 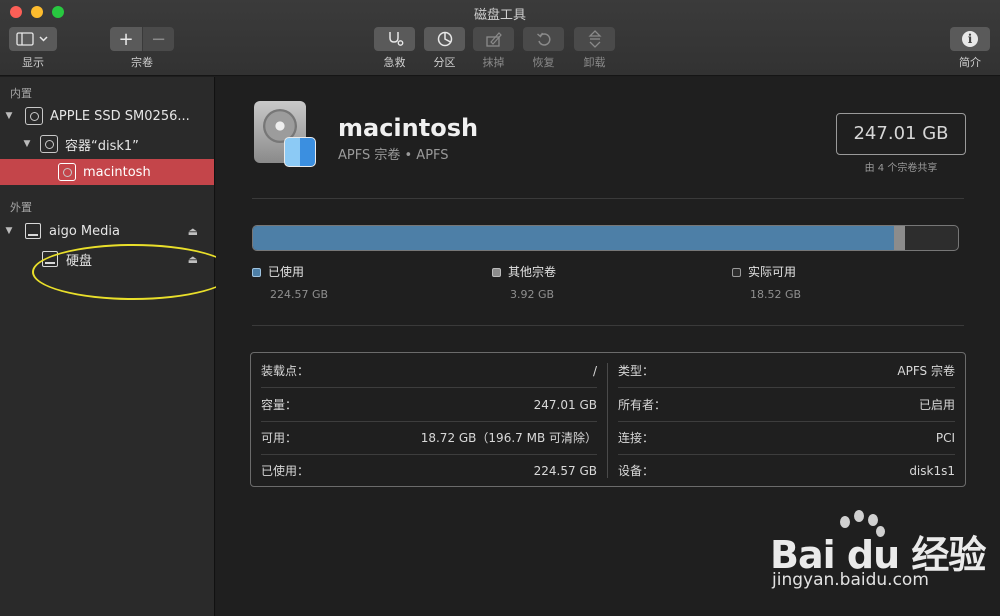 I want to click on restore-control: 恢复, so click(x=543, y=48).